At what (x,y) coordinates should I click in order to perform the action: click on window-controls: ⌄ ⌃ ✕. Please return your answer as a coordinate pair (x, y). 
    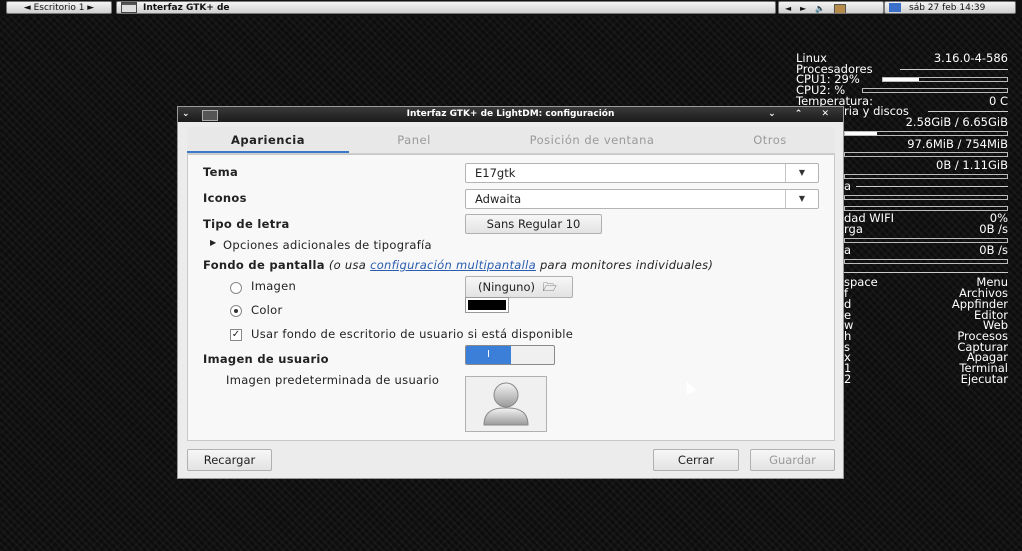
    Looking at the image, I should click on (802, 114).